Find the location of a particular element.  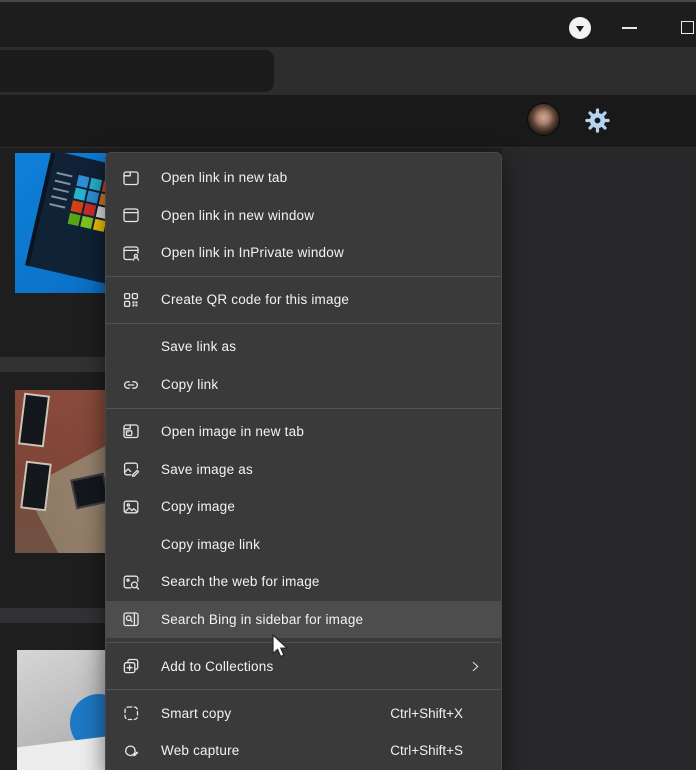

menu-item-label: Create QR code for this image is located at coordinates (255, 300).